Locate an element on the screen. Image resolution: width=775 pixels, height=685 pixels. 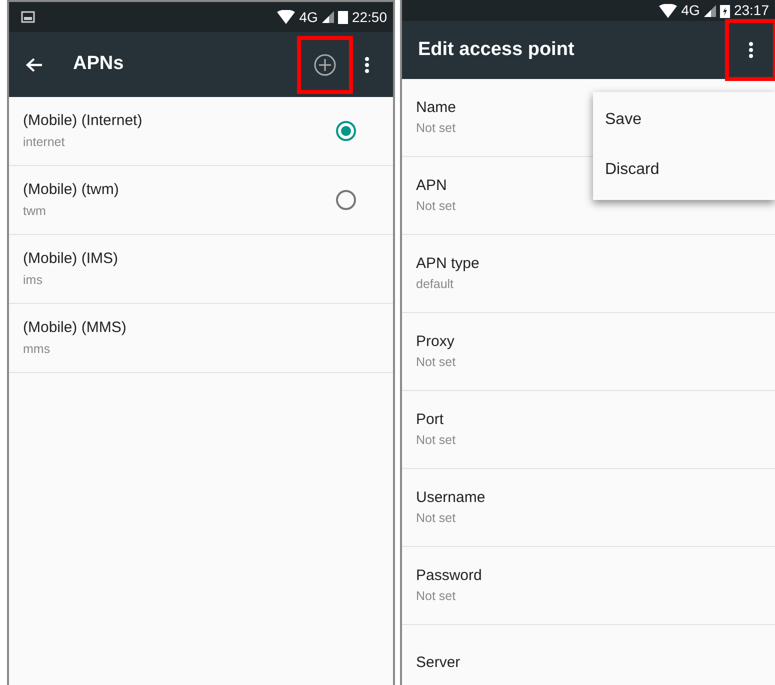
toolbar-title: APNs is located at coordinates (98, 64).